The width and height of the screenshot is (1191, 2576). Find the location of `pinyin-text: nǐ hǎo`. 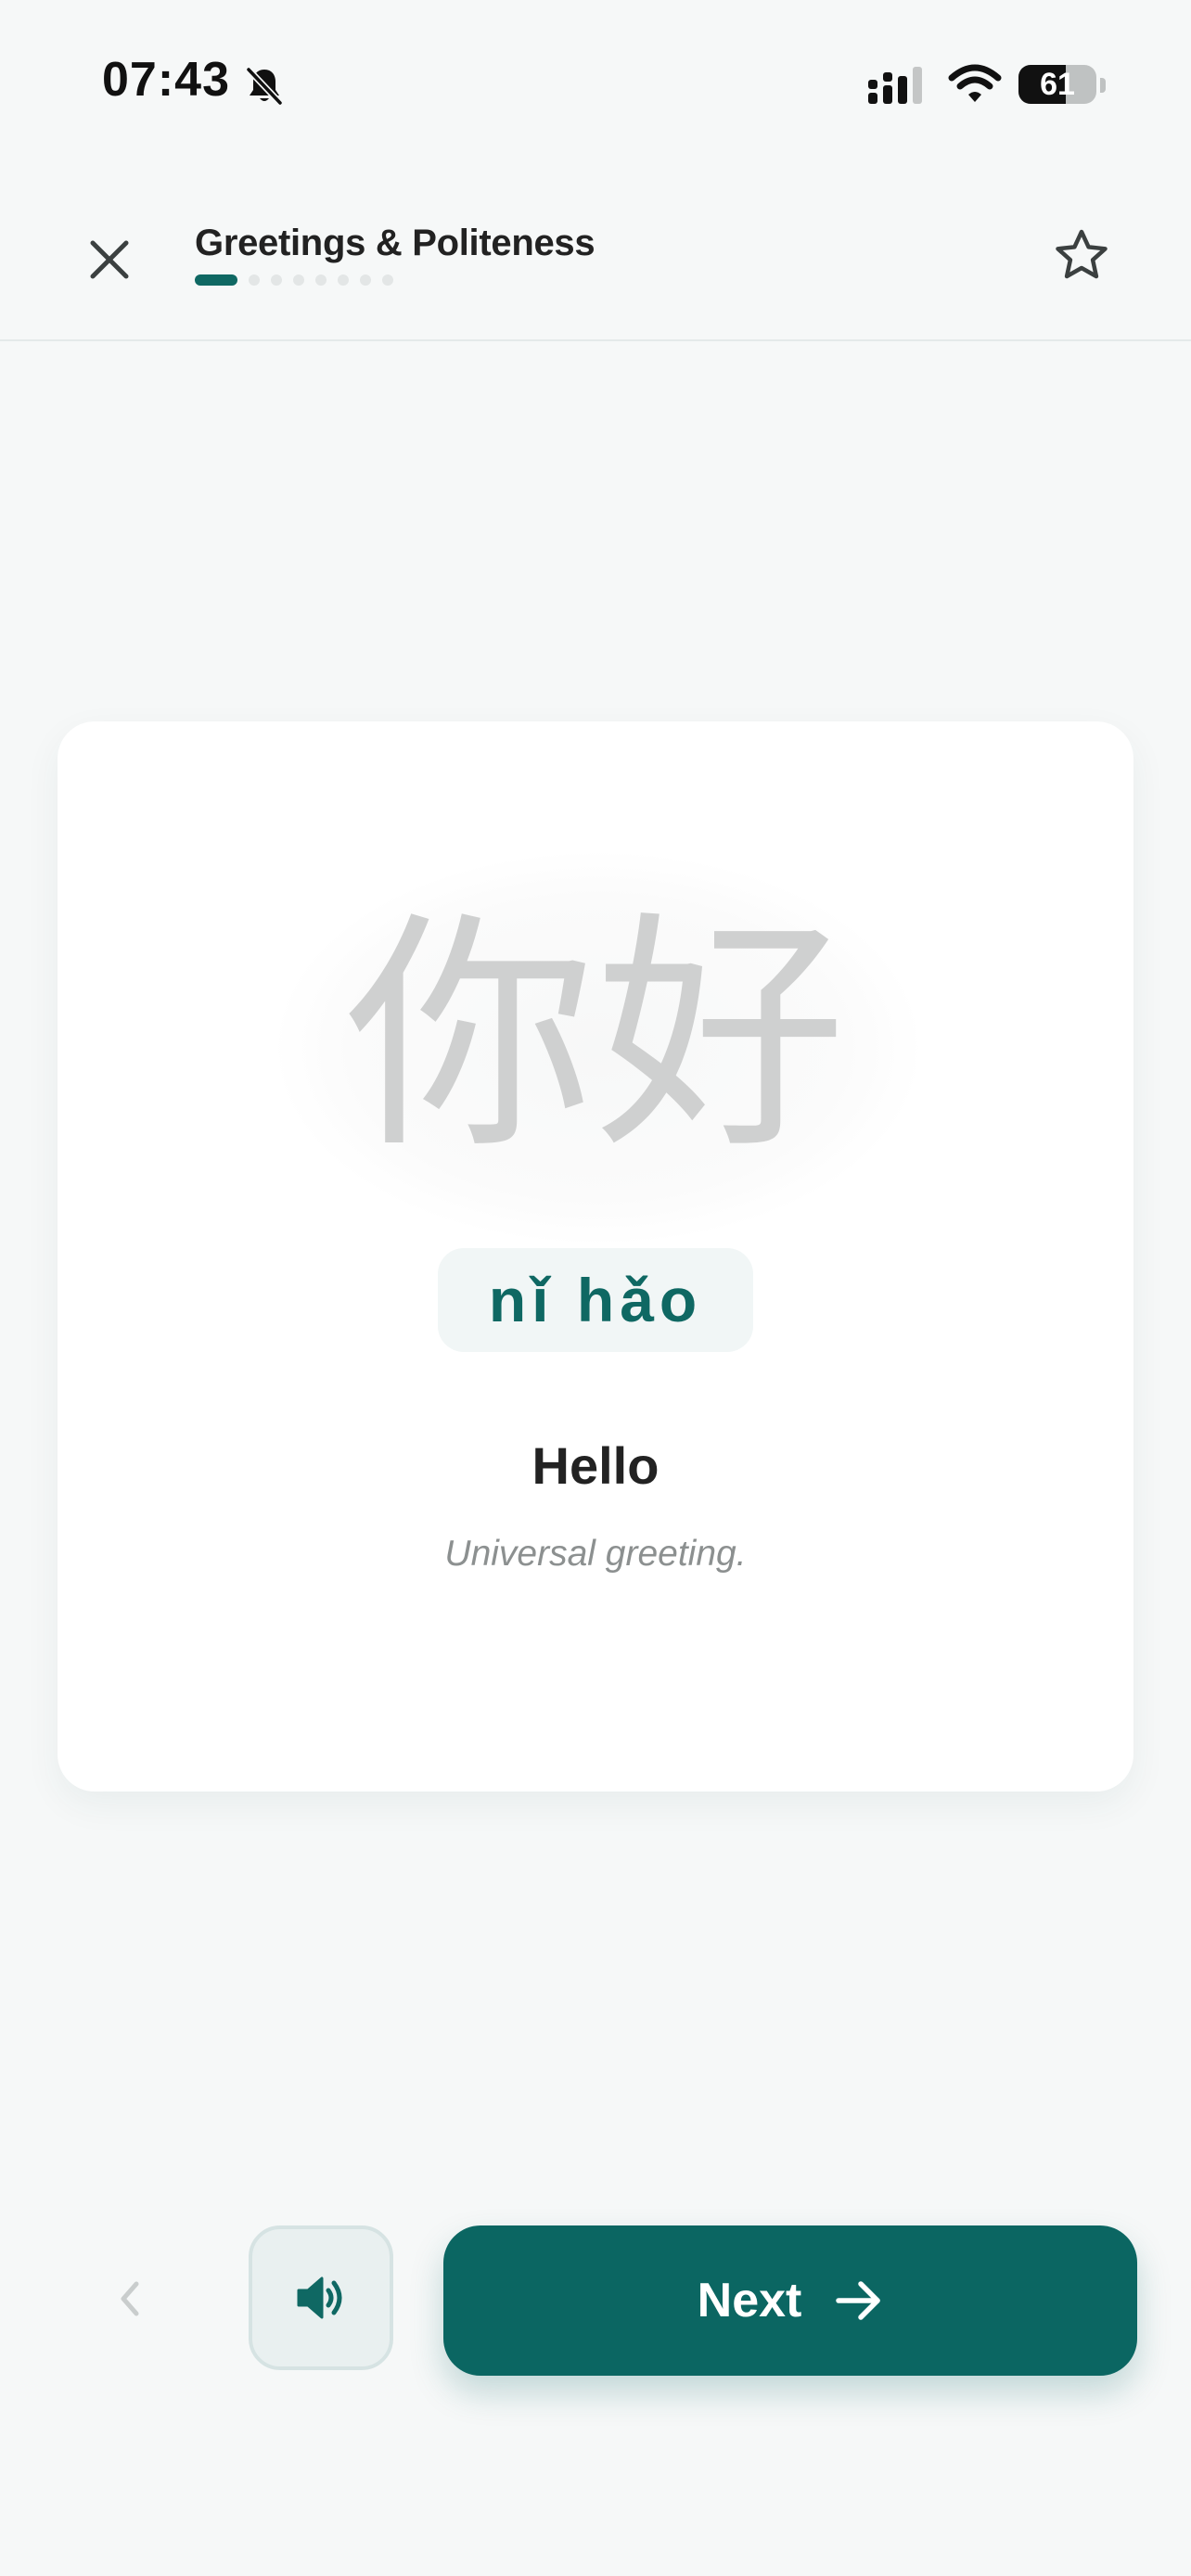

pinyin-text: nǐ hǎo is located at coordinates (595, 1300).